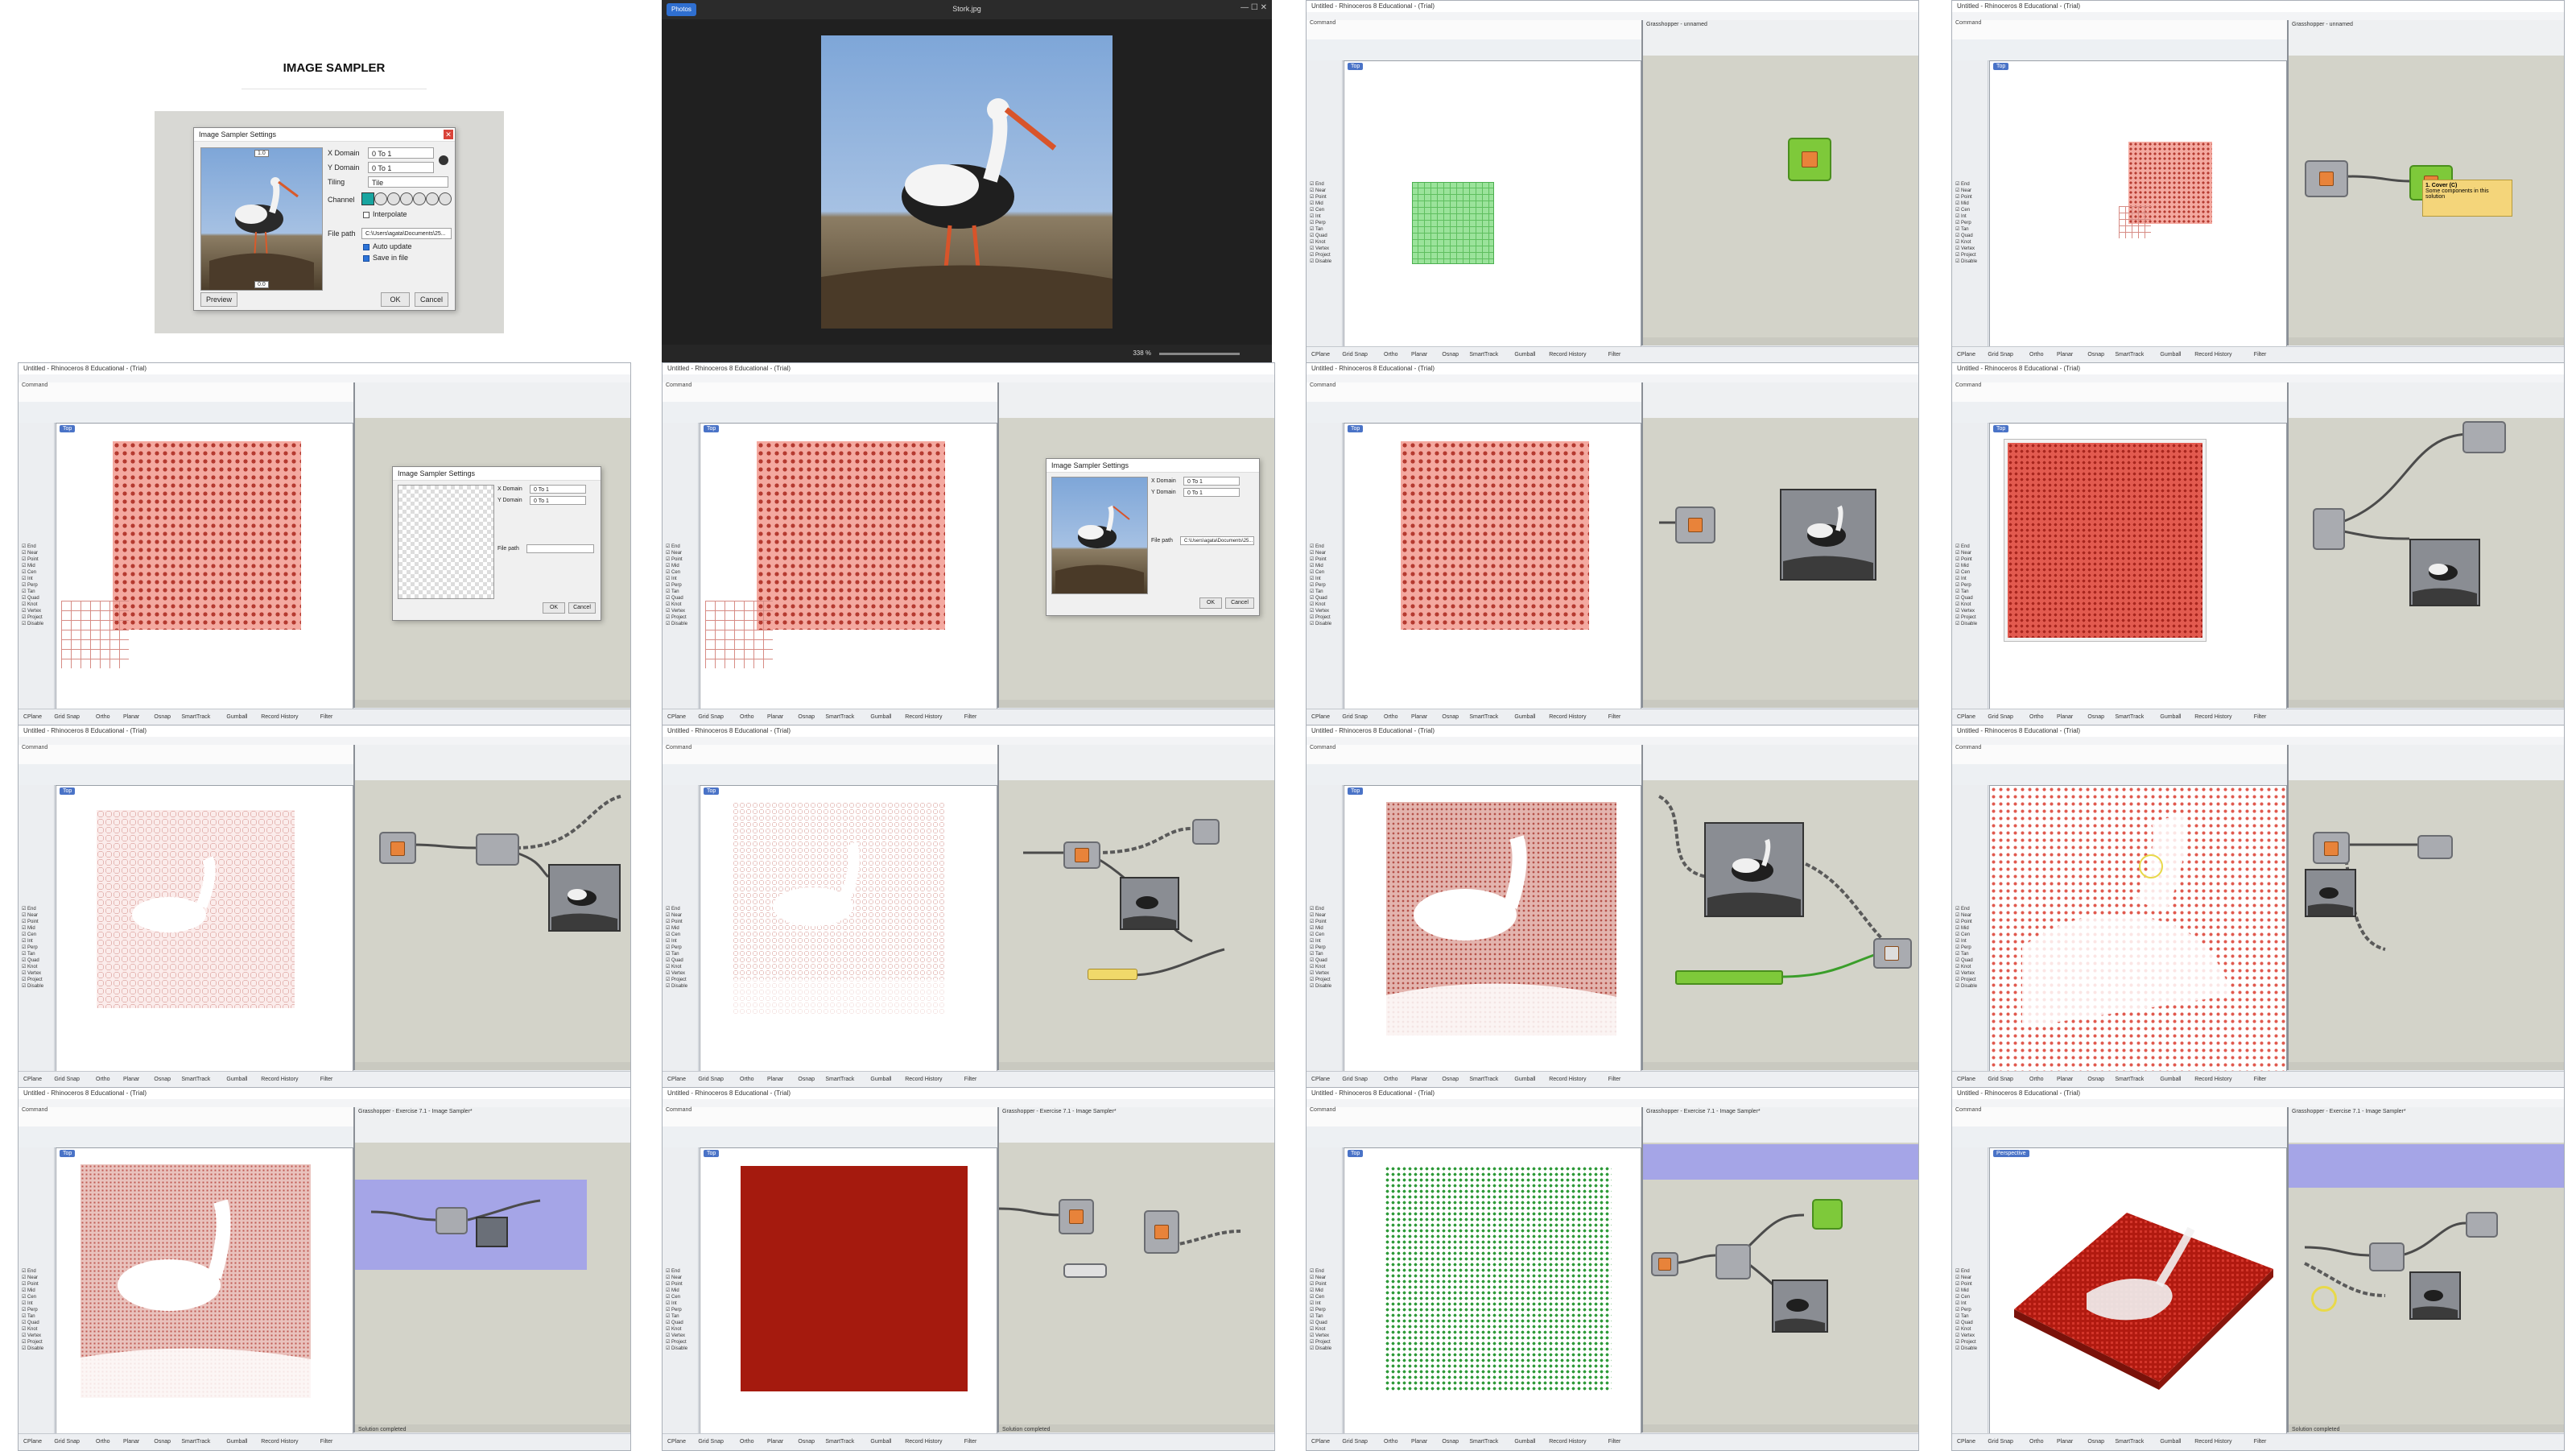 The width and height of the screenshot is (2576, 1451). What do you see at coordinates (558, 489) in the screenshot?
I see `x-domain-field: 0 To 1` at bounding box center [558, 489].